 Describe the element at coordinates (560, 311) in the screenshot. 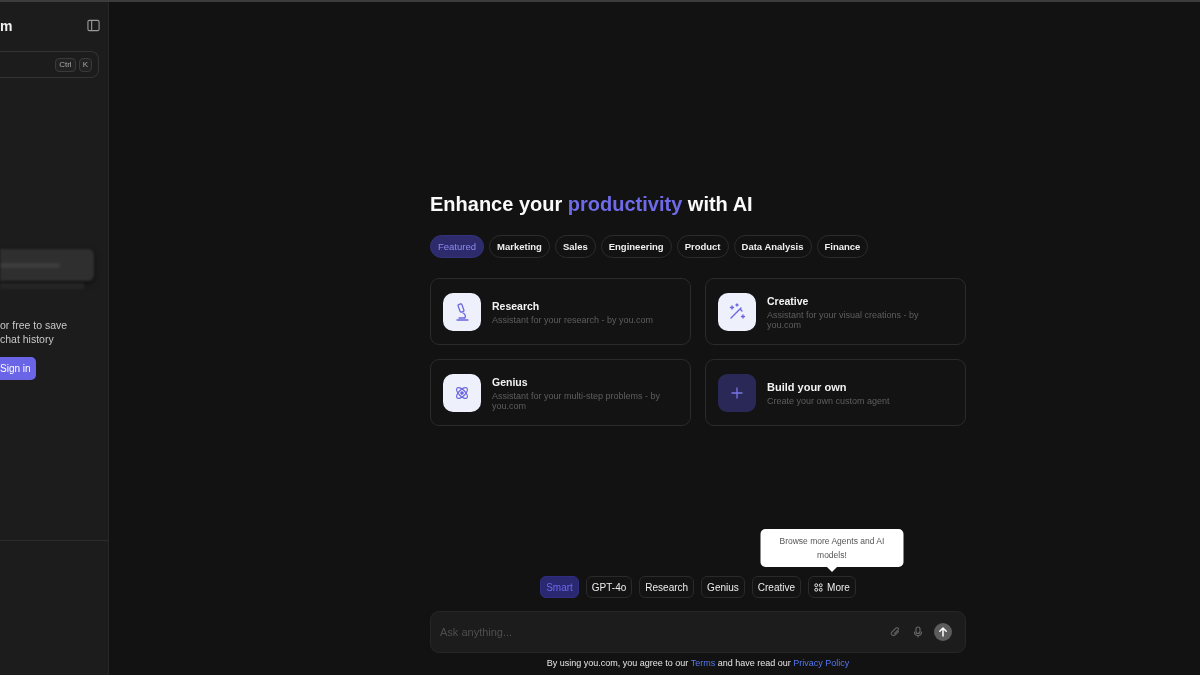

I see `agent-card: Research Assistant for your research - by you.com` at that location.